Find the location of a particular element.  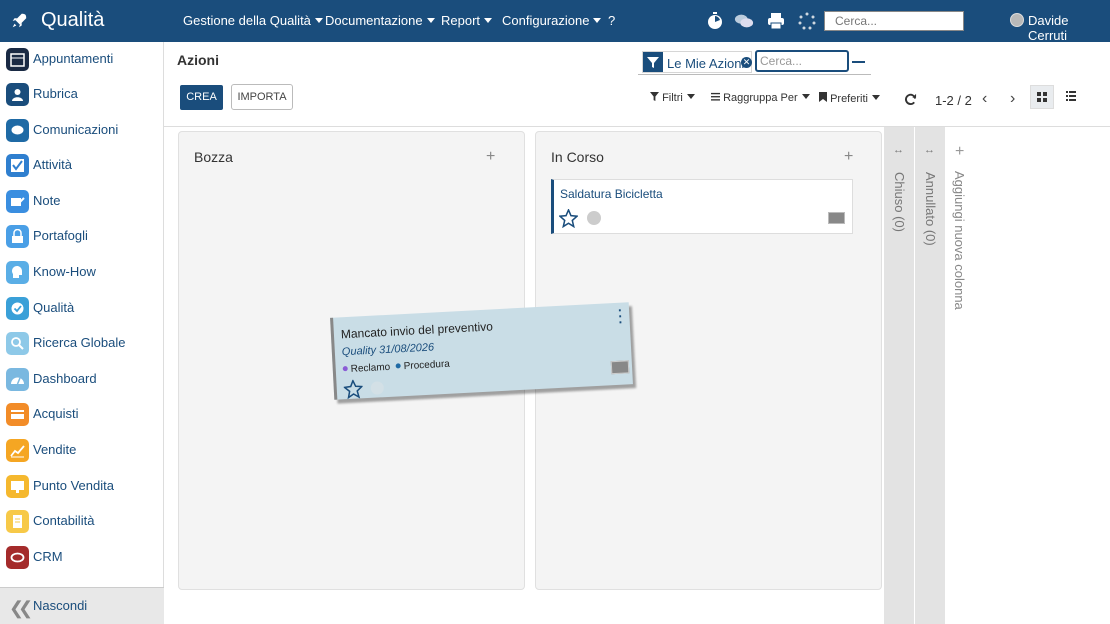

sidebar-item-punto-vendita: Punto Vendita is located at coordinates (82, 487).